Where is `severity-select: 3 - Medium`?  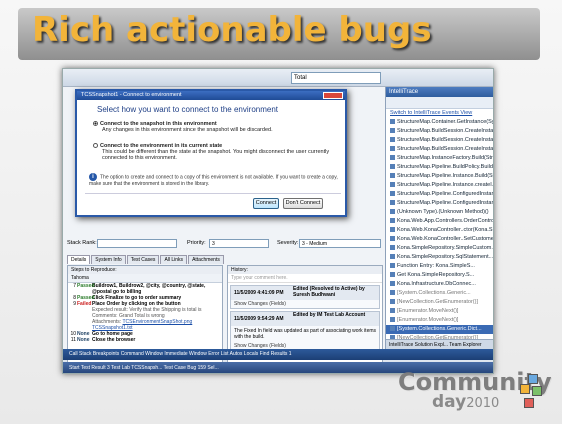 severity-select: 3 - Medium is located at coordinates (340, 243).